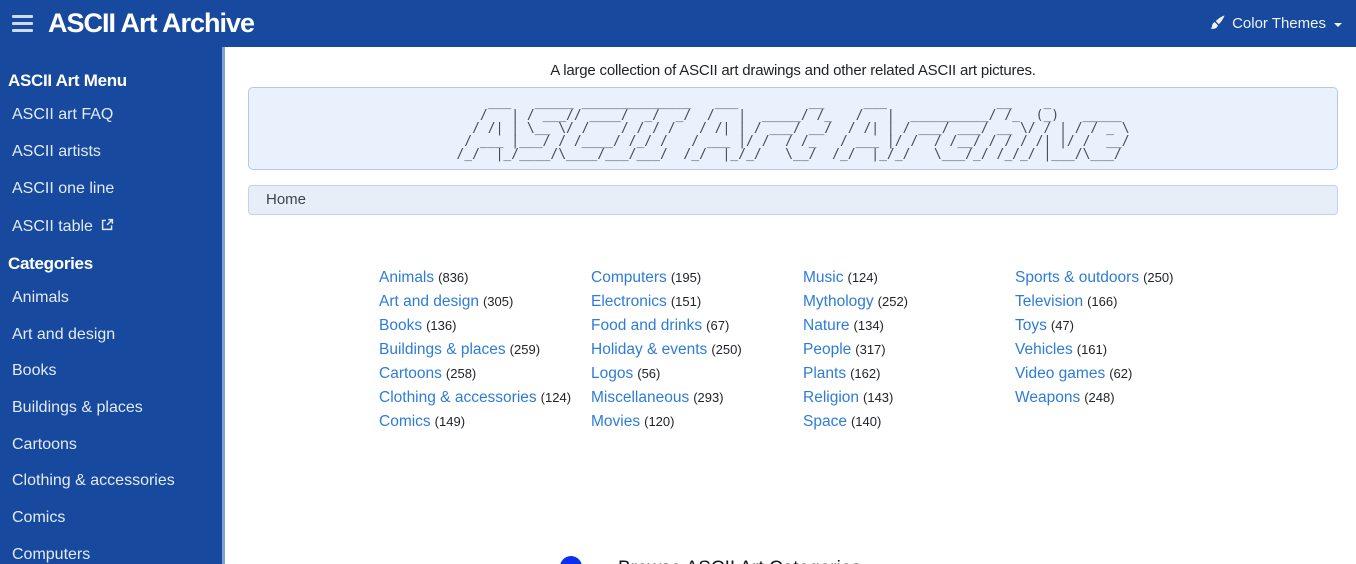 This screenshot has height=564, width=1356. I want to click on category-count: (67), so click(718, 325).